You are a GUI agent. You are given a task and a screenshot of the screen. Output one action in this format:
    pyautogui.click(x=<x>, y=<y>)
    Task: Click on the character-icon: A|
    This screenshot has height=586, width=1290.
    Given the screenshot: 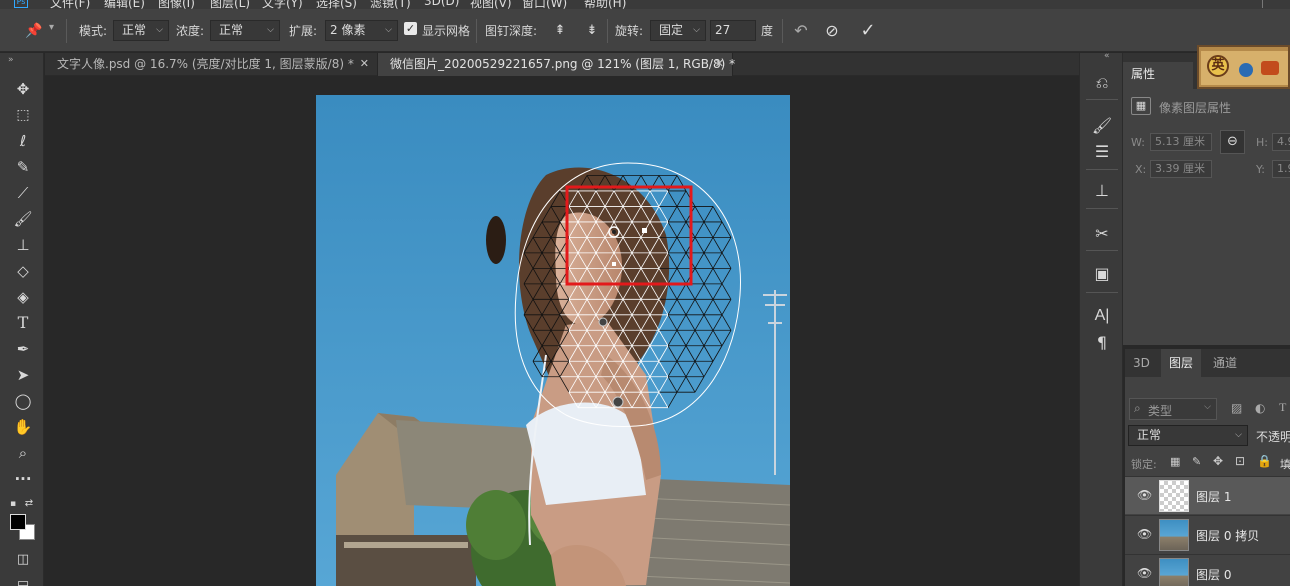 What is the action you would take?
    pyautogui.click(x=1102, y=316)
    